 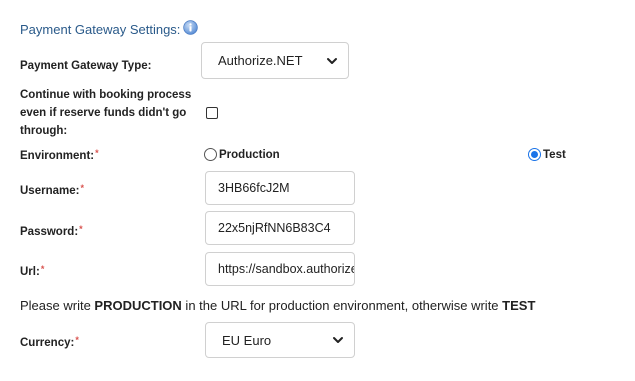 I want to click on test-radio-label: Test, so click(x=554, y=154).